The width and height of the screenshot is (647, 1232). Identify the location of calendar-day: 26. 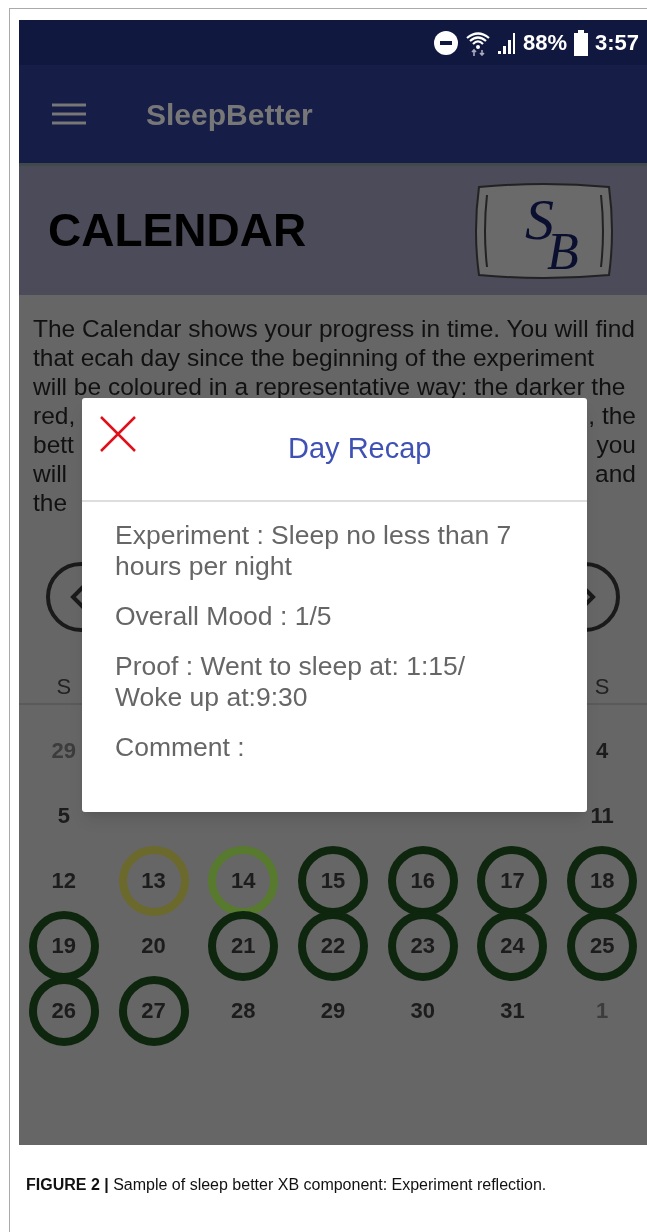
(63, 1010).